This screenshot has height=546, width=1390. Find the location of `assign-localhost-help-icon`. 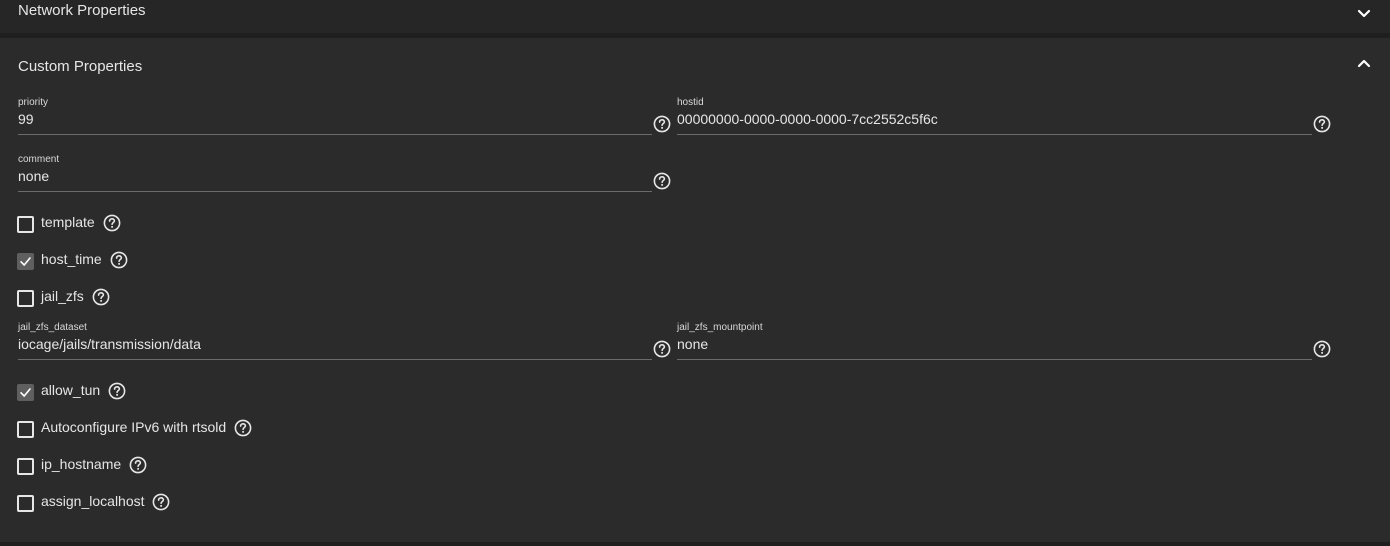

assign-localhost-help-icon is located at coordinates (161, 502).